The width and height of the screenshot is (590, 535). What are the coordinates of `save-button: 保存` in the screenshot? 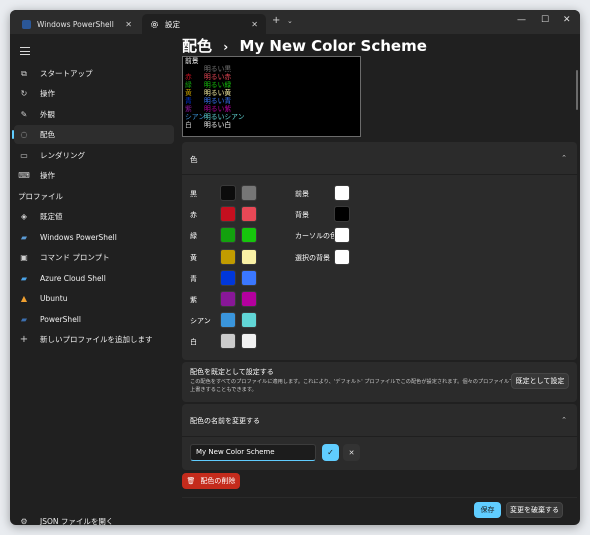 It's located at (487, 510).